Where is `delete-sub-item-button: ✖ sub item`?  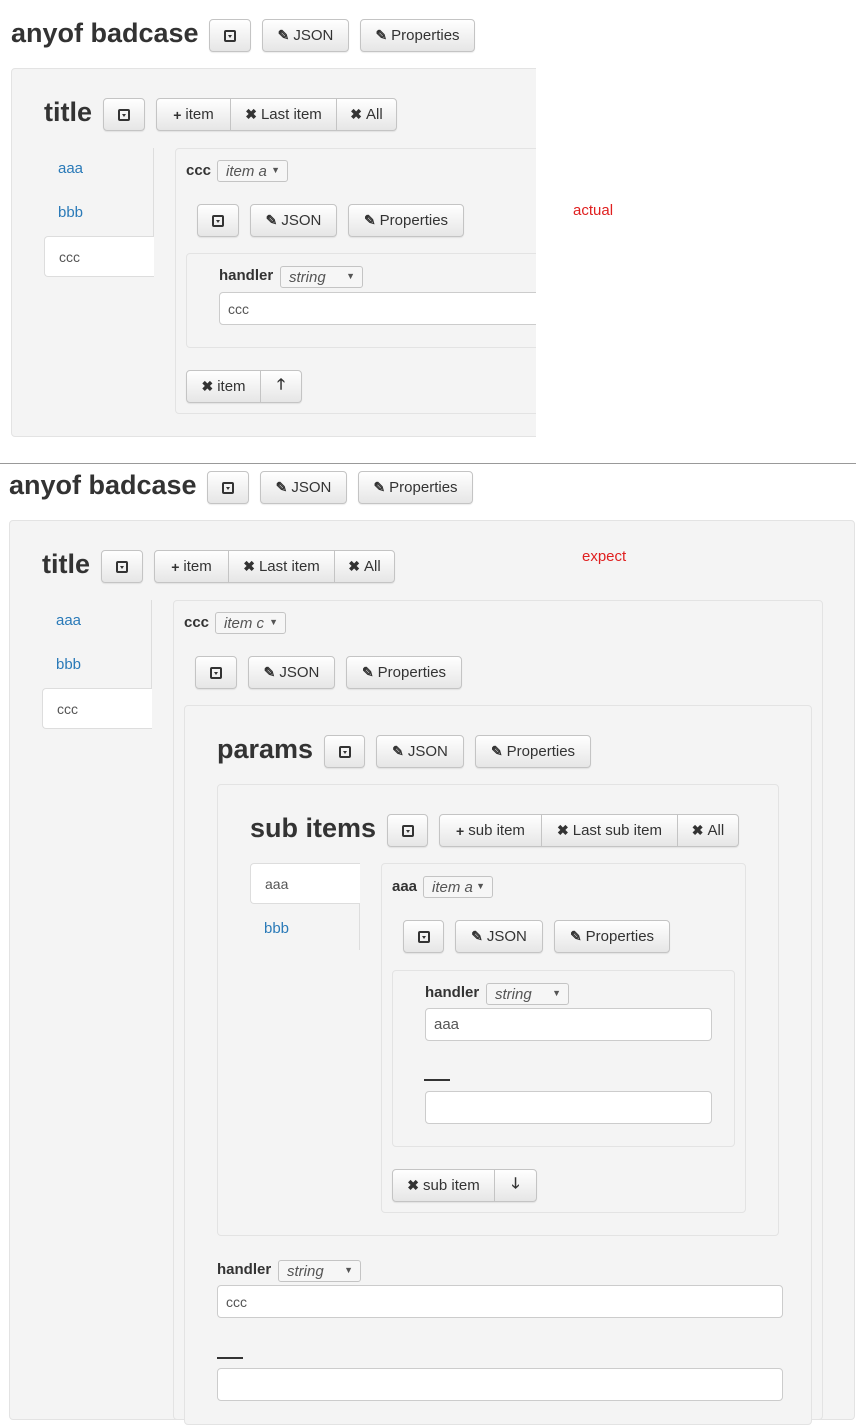
delete-sub-item-button: ✖ sub item is located at coordinates (444, 1185).